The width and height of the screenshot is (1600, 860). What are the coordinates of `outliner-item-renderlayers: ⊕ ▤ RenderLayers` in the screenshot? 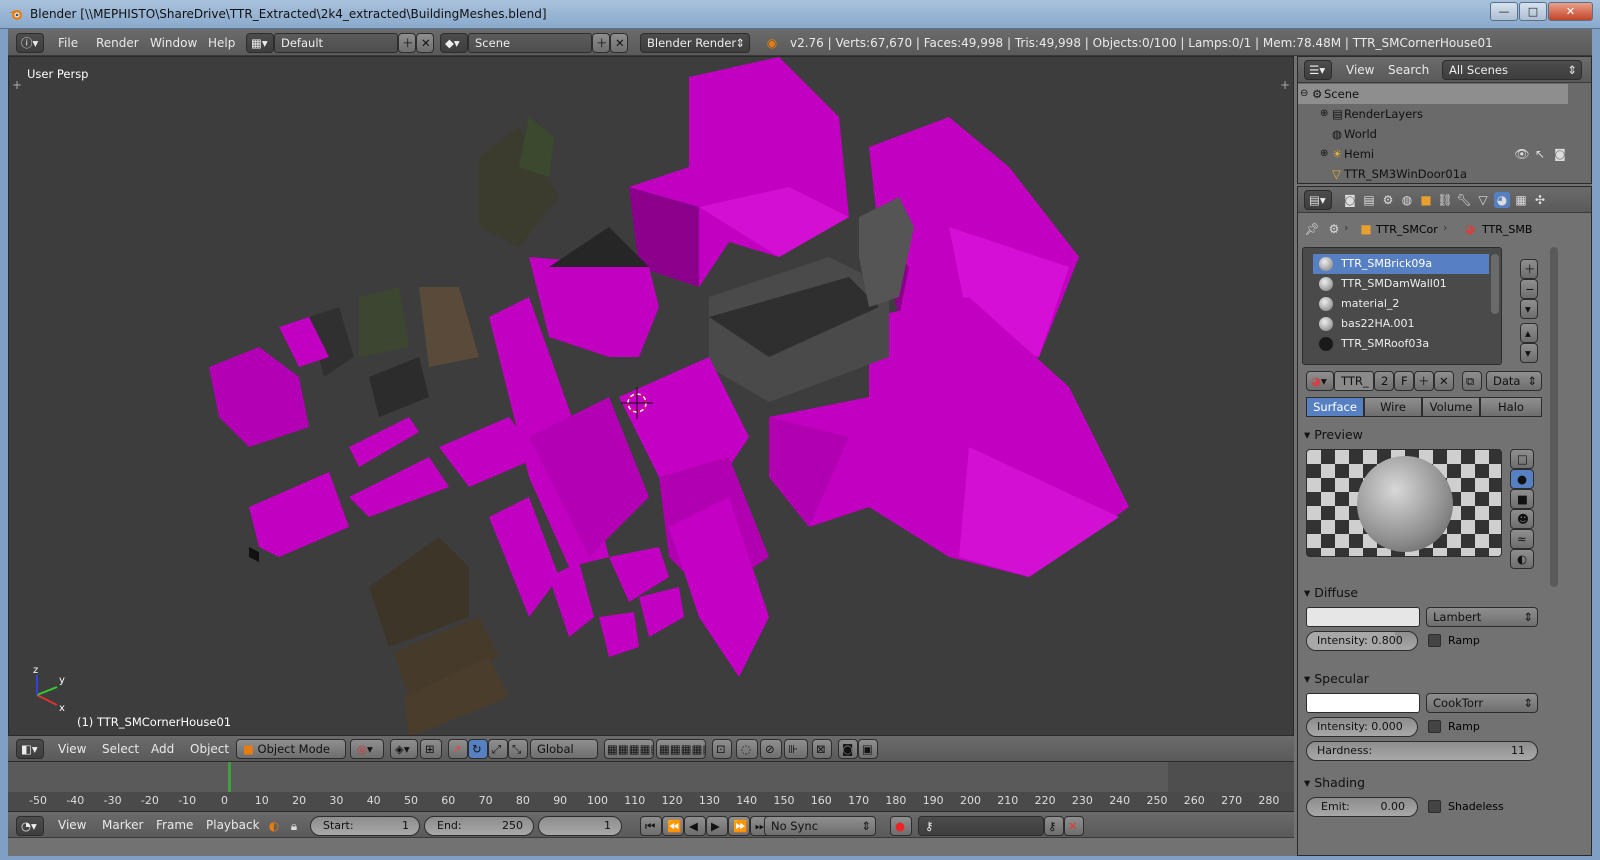 It's located at (1433, 114).